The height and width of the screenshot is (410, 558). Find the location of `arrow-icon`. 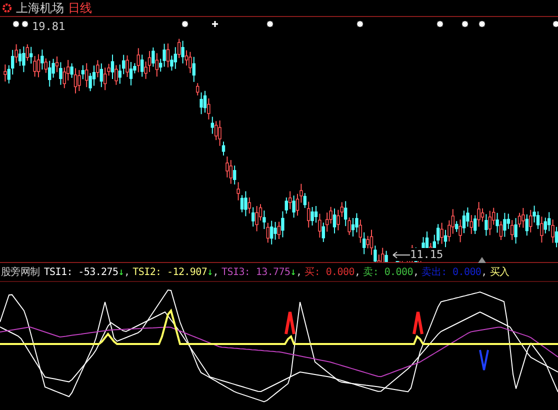

arrow-icon is located at coordinates (401, 254).